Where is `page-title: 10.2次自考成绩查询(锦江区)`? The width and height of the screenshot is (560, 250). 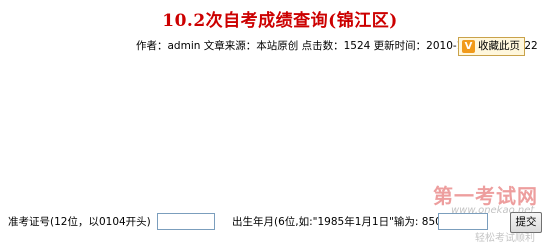 page-title: 10.2次自考成绩查询(锦江区) is located at coordinates (280, 21).